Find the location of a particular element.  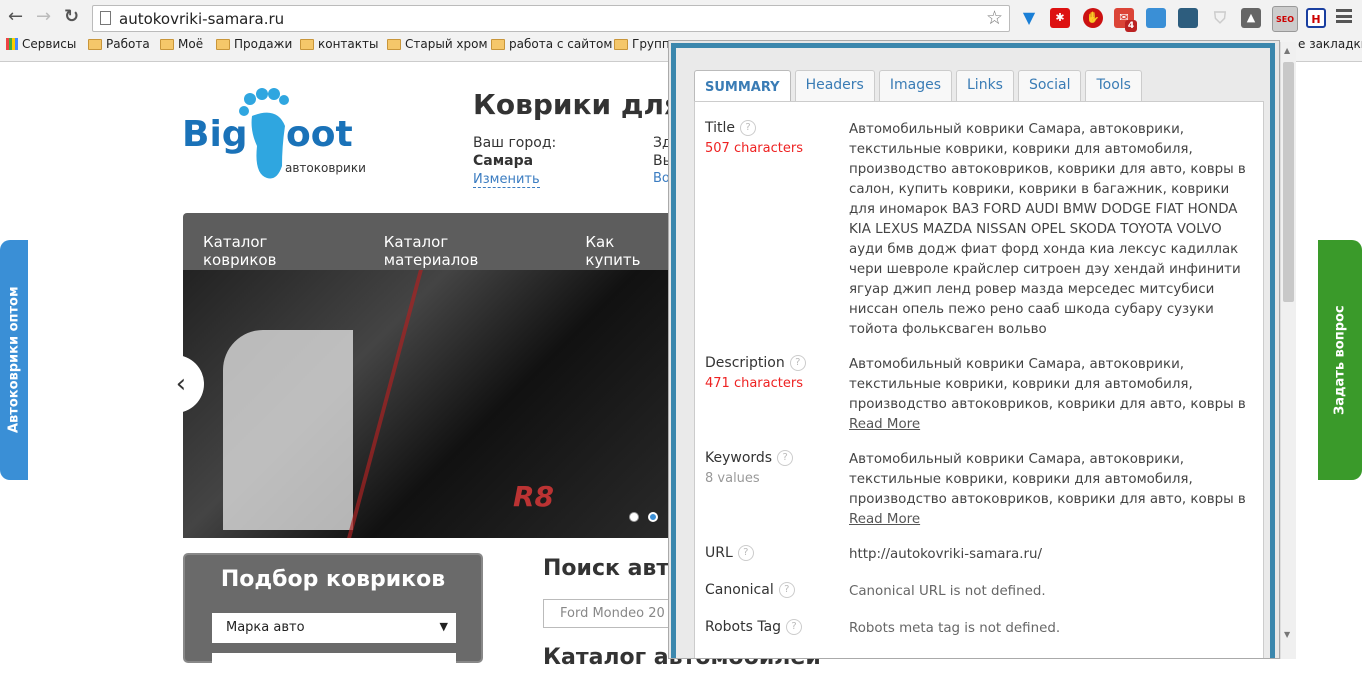

bookmark-apps: Сервисы is located at coordinates (41, 44).